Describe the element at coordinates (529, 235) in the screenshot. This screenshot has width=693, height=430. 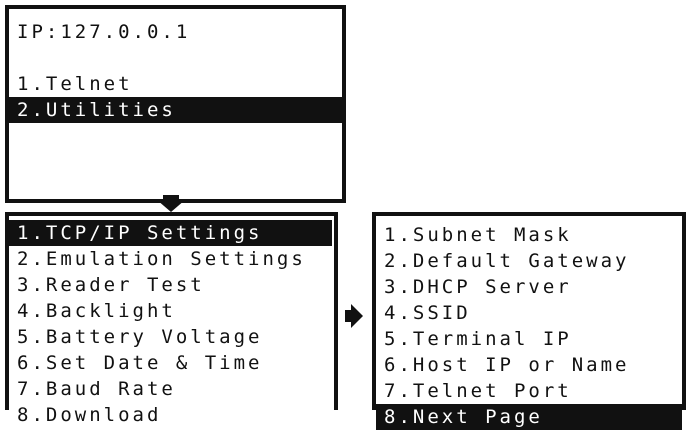
I see `menu-item-subnet-mask: 1.Subnet Mask` at that location.